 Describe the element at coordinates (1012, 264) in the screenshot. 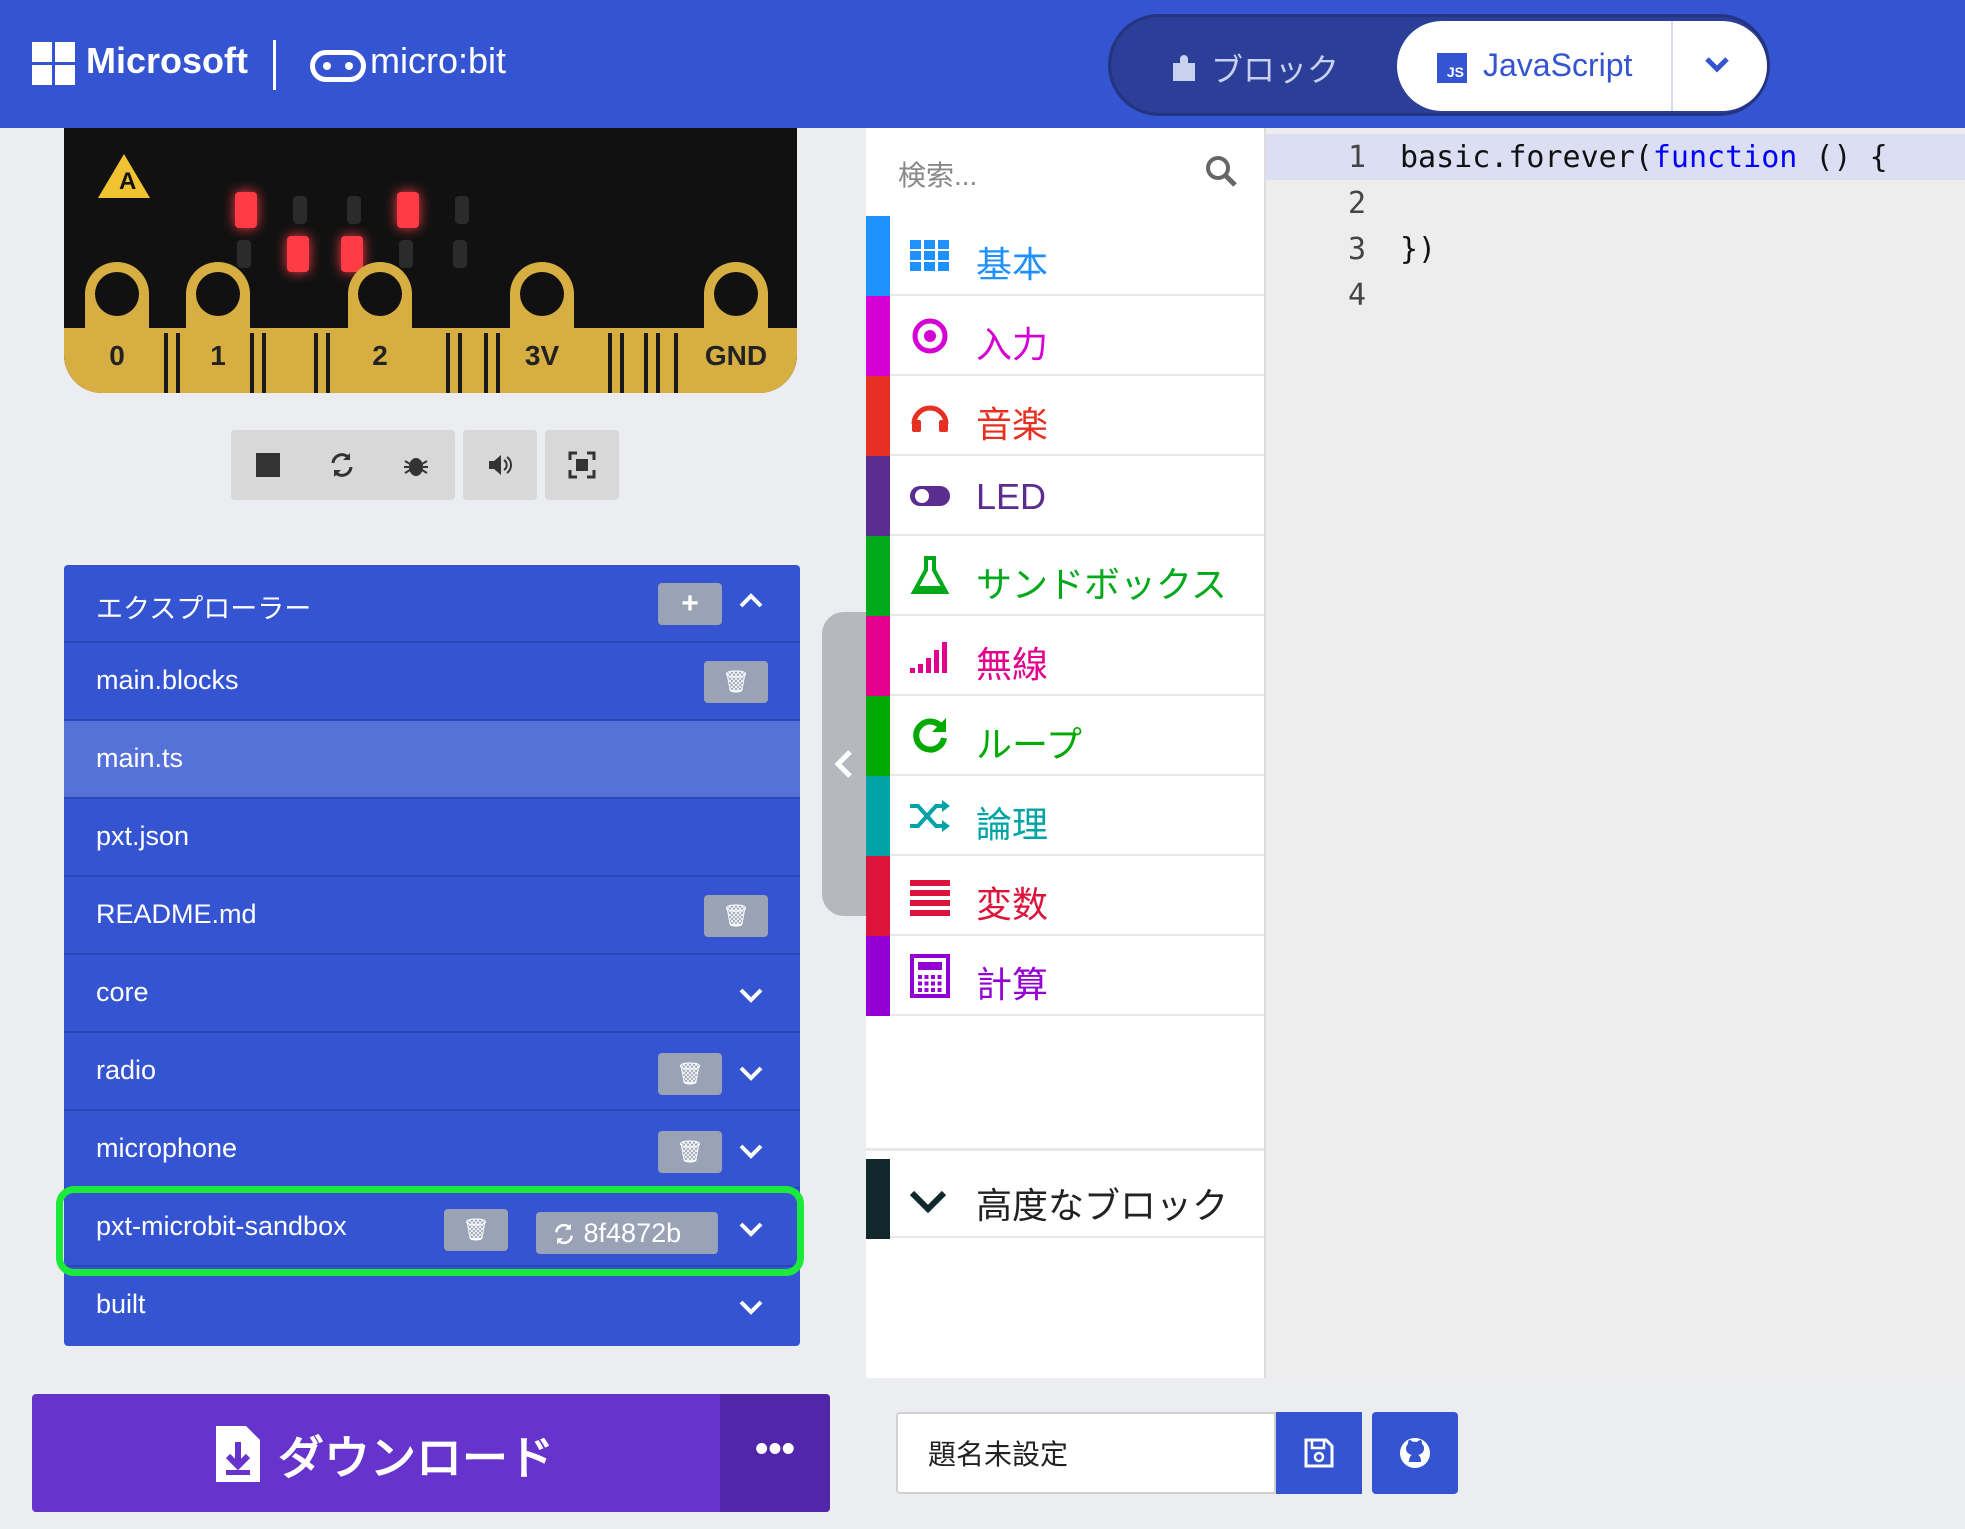

I see `toolbox-category-label: 基本` at that location.